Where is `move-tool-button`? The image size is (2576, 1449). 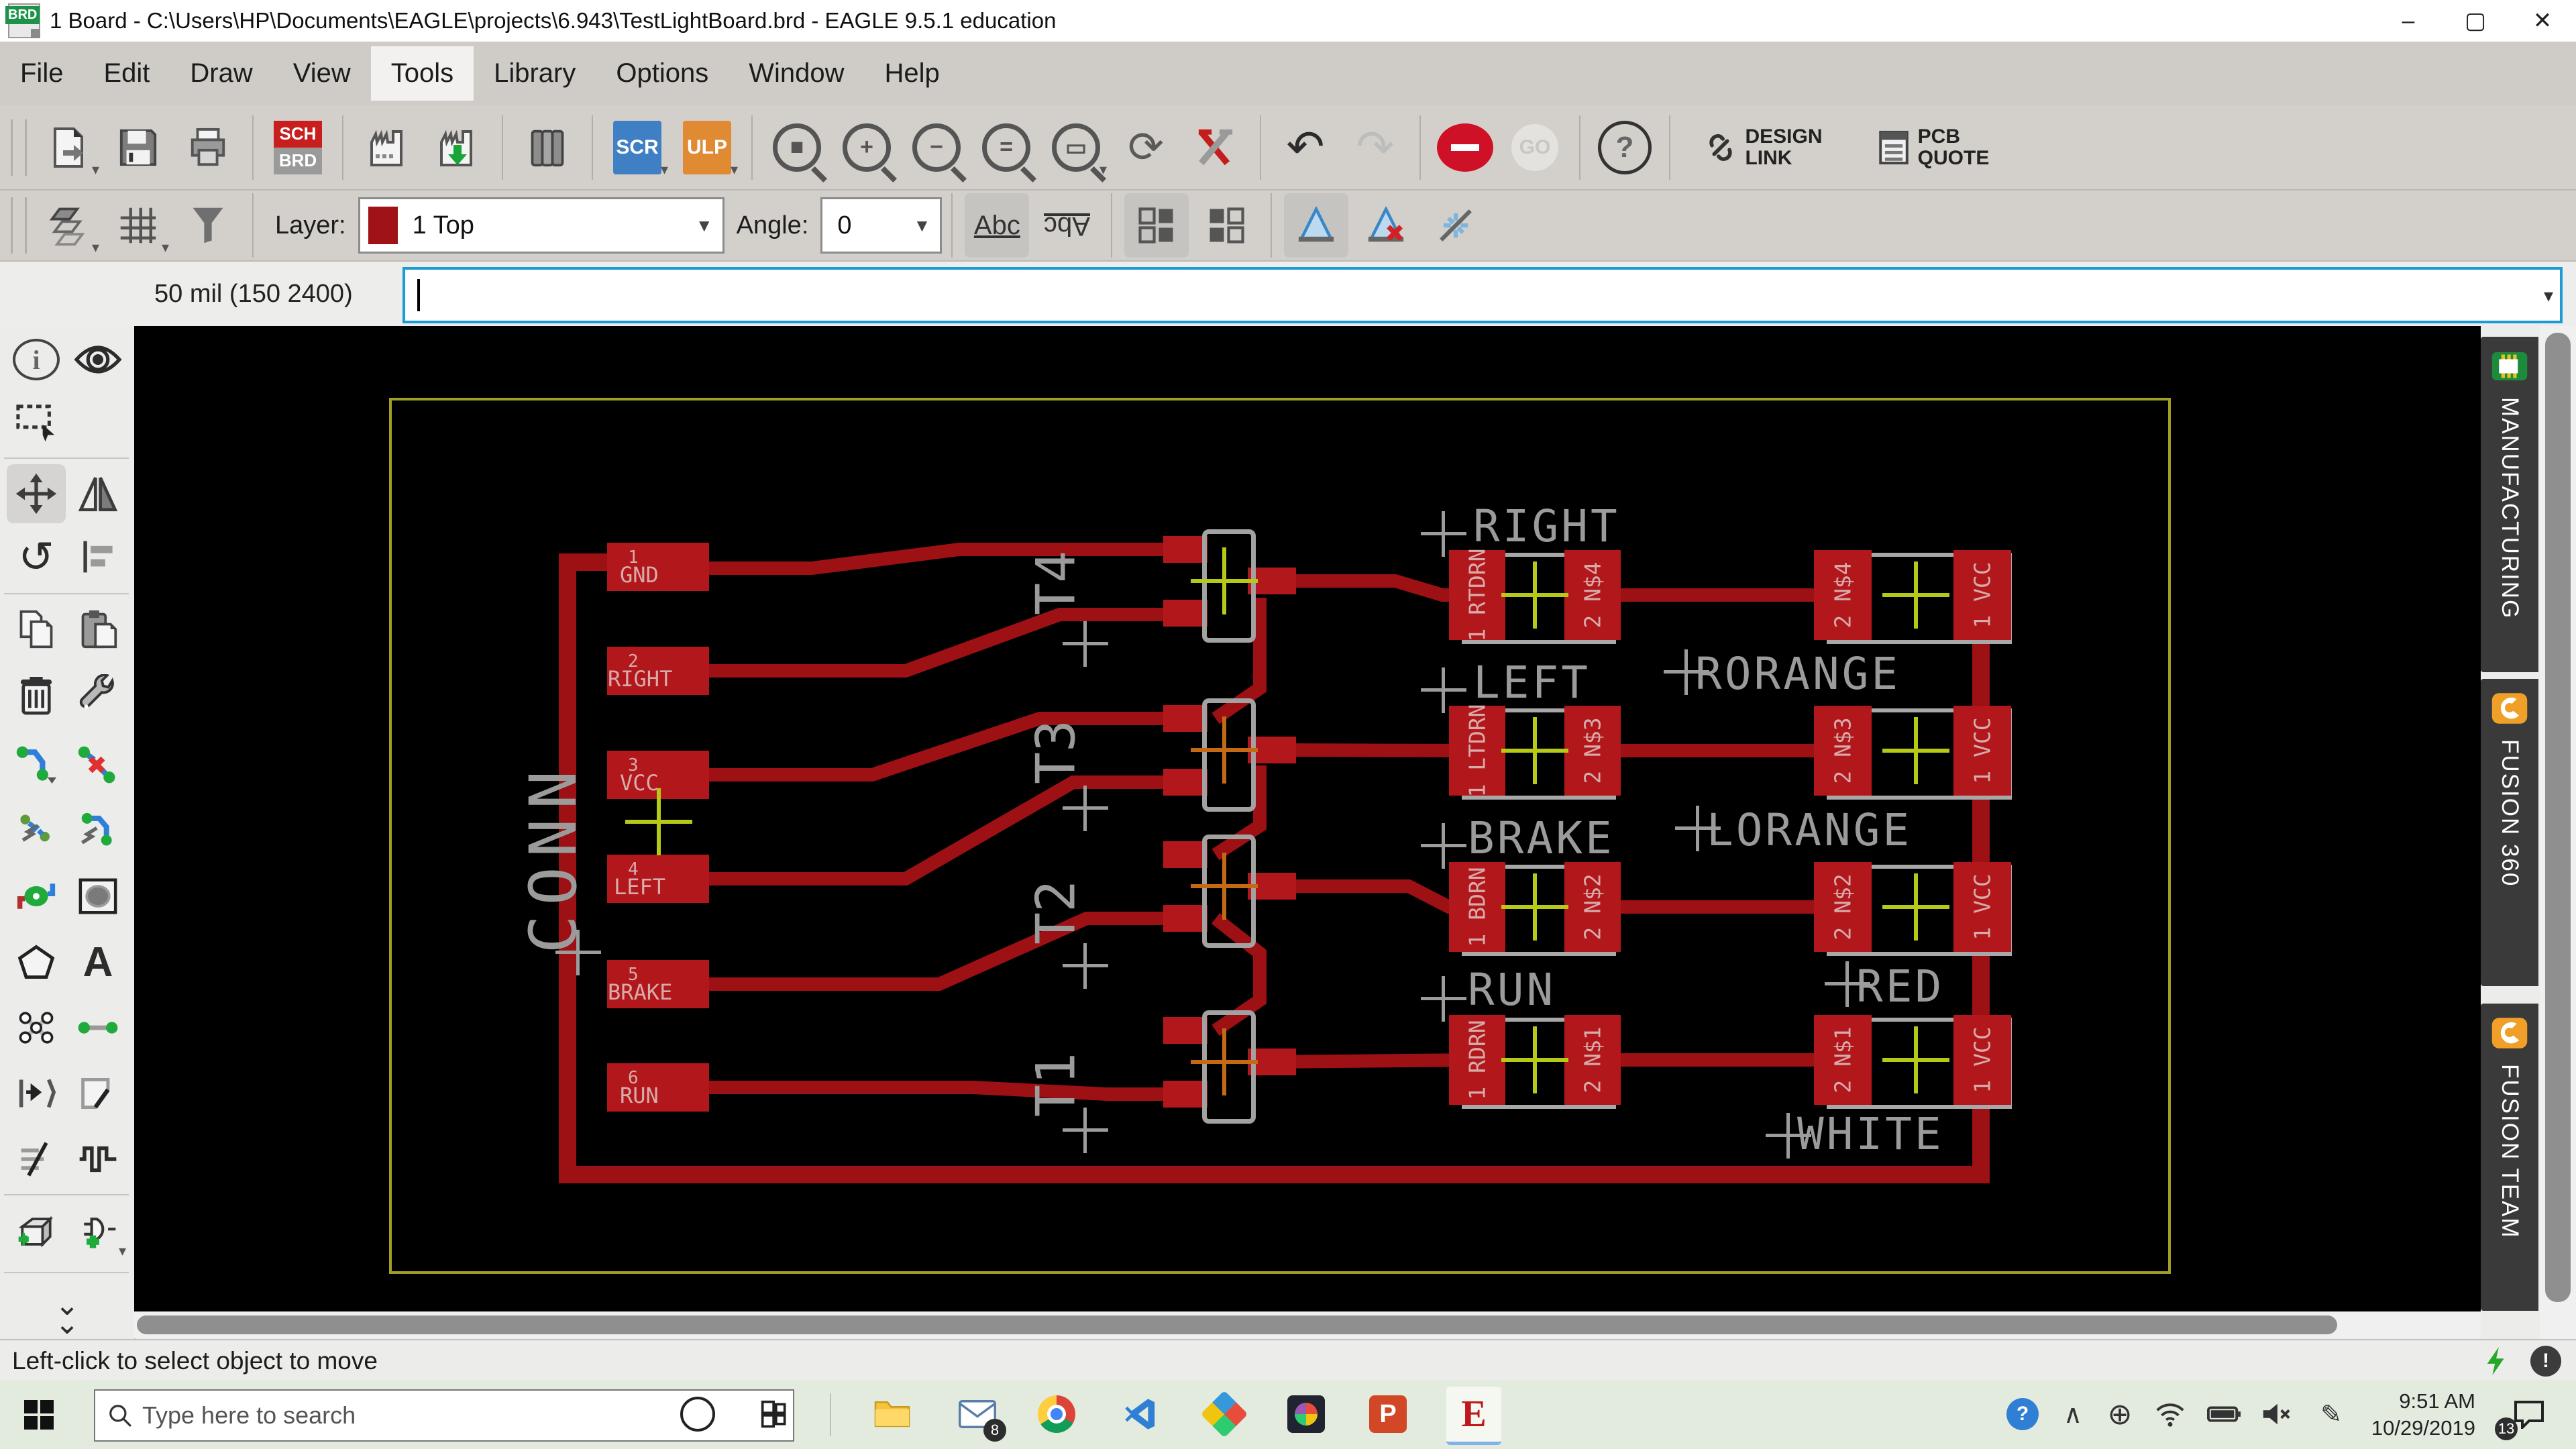
move-tool-button is located at coordinates (36, 493).